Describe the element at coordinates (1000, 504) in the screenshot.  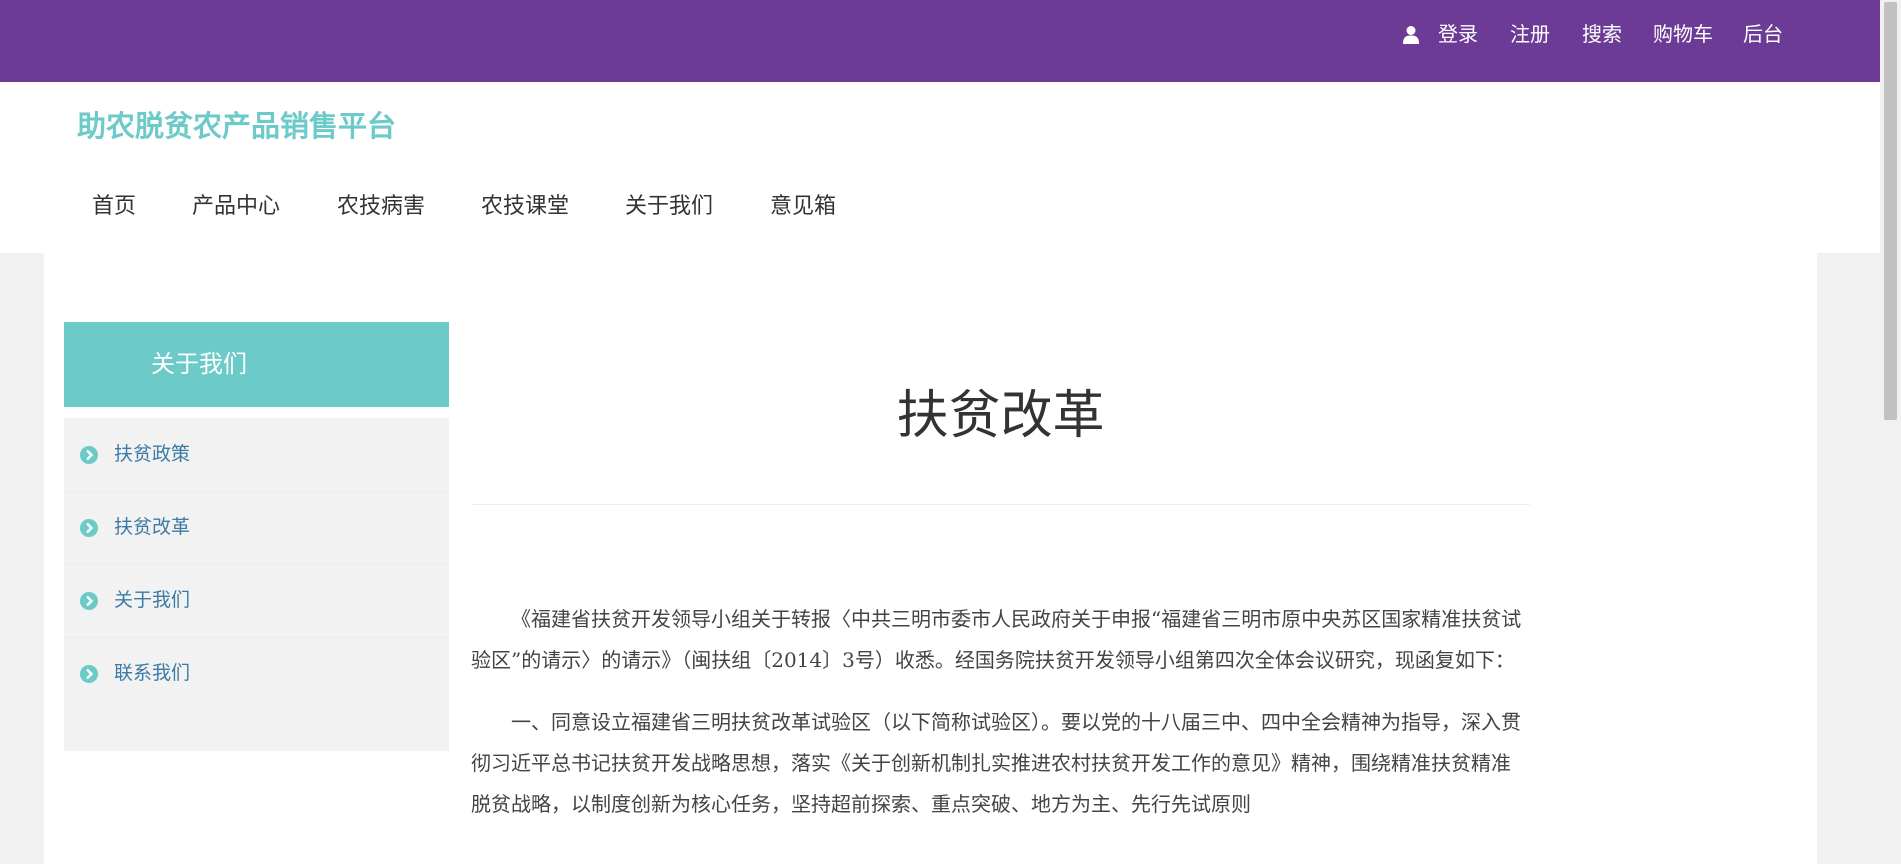
I see `title-divider` at that location.